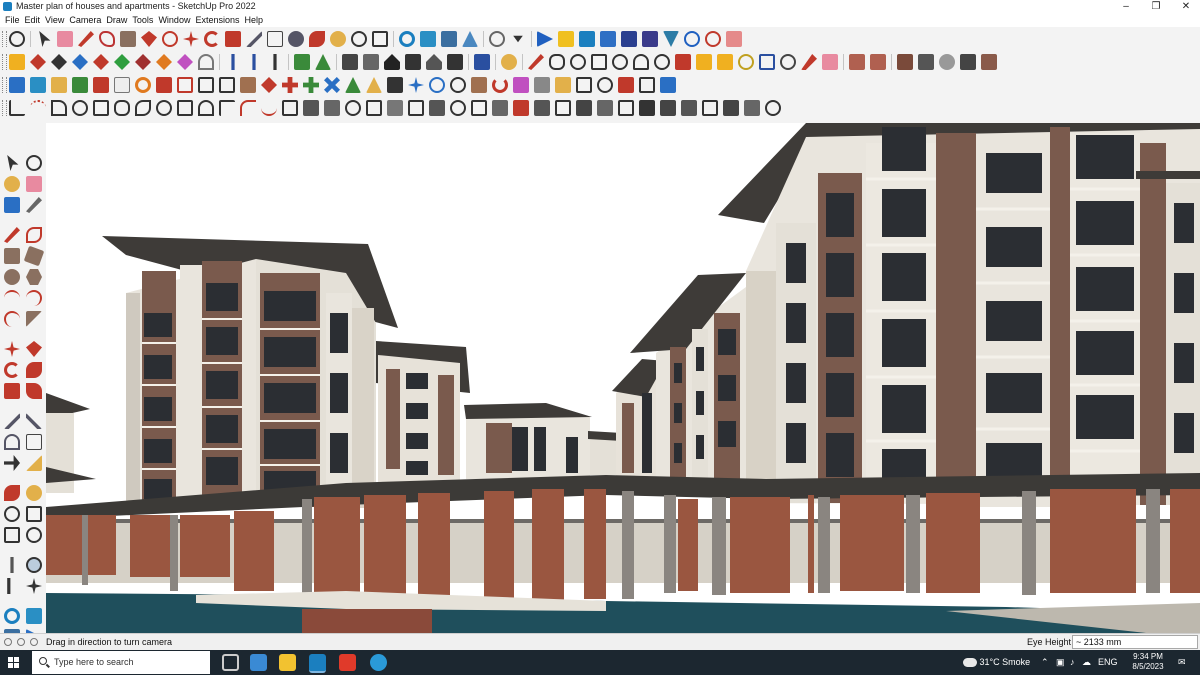 This screenshot has height=675, width=1200. What do you see at coordinates (12, 298) in the screenshot?
I see `arc-icon` at bounding box center [12, 298].